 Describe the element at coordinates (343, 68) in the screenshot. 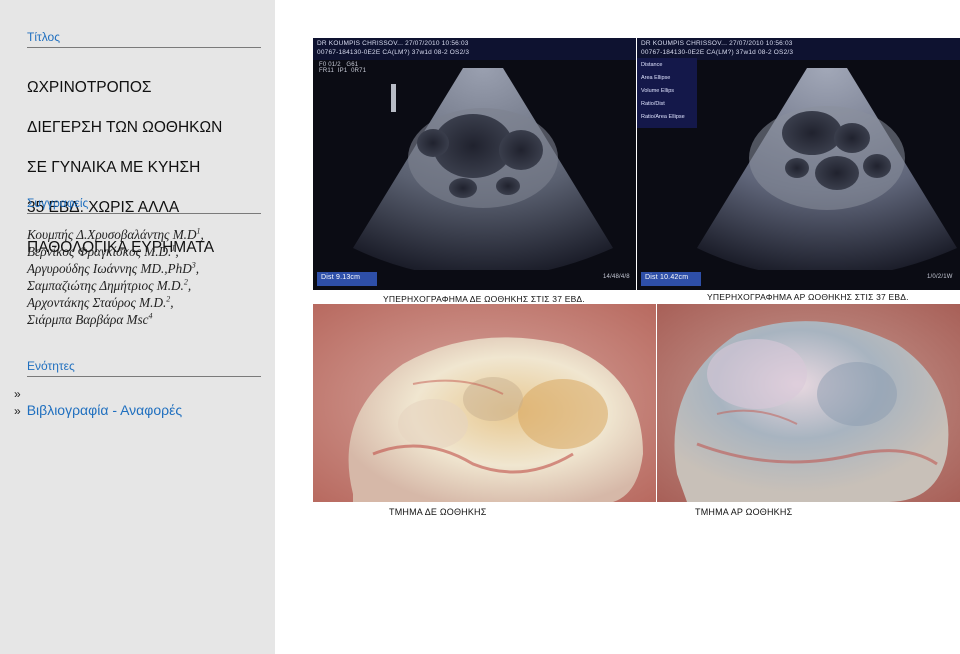

I see `us-side-text: F0 01/2 G61 FR11 IP1 0R71` at that location.